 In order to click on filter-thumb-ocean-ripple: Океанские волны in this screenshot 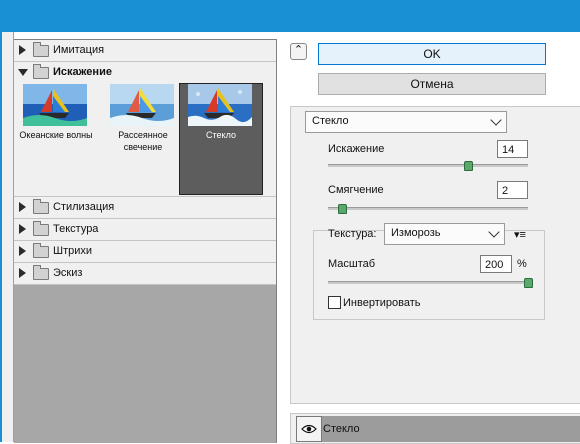, I will do `click(56, 139)`.